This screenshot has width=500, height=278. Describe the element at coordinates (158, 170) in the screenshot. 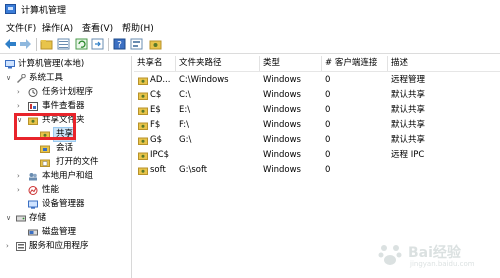

I see `cell-share-name: soft` at that location.